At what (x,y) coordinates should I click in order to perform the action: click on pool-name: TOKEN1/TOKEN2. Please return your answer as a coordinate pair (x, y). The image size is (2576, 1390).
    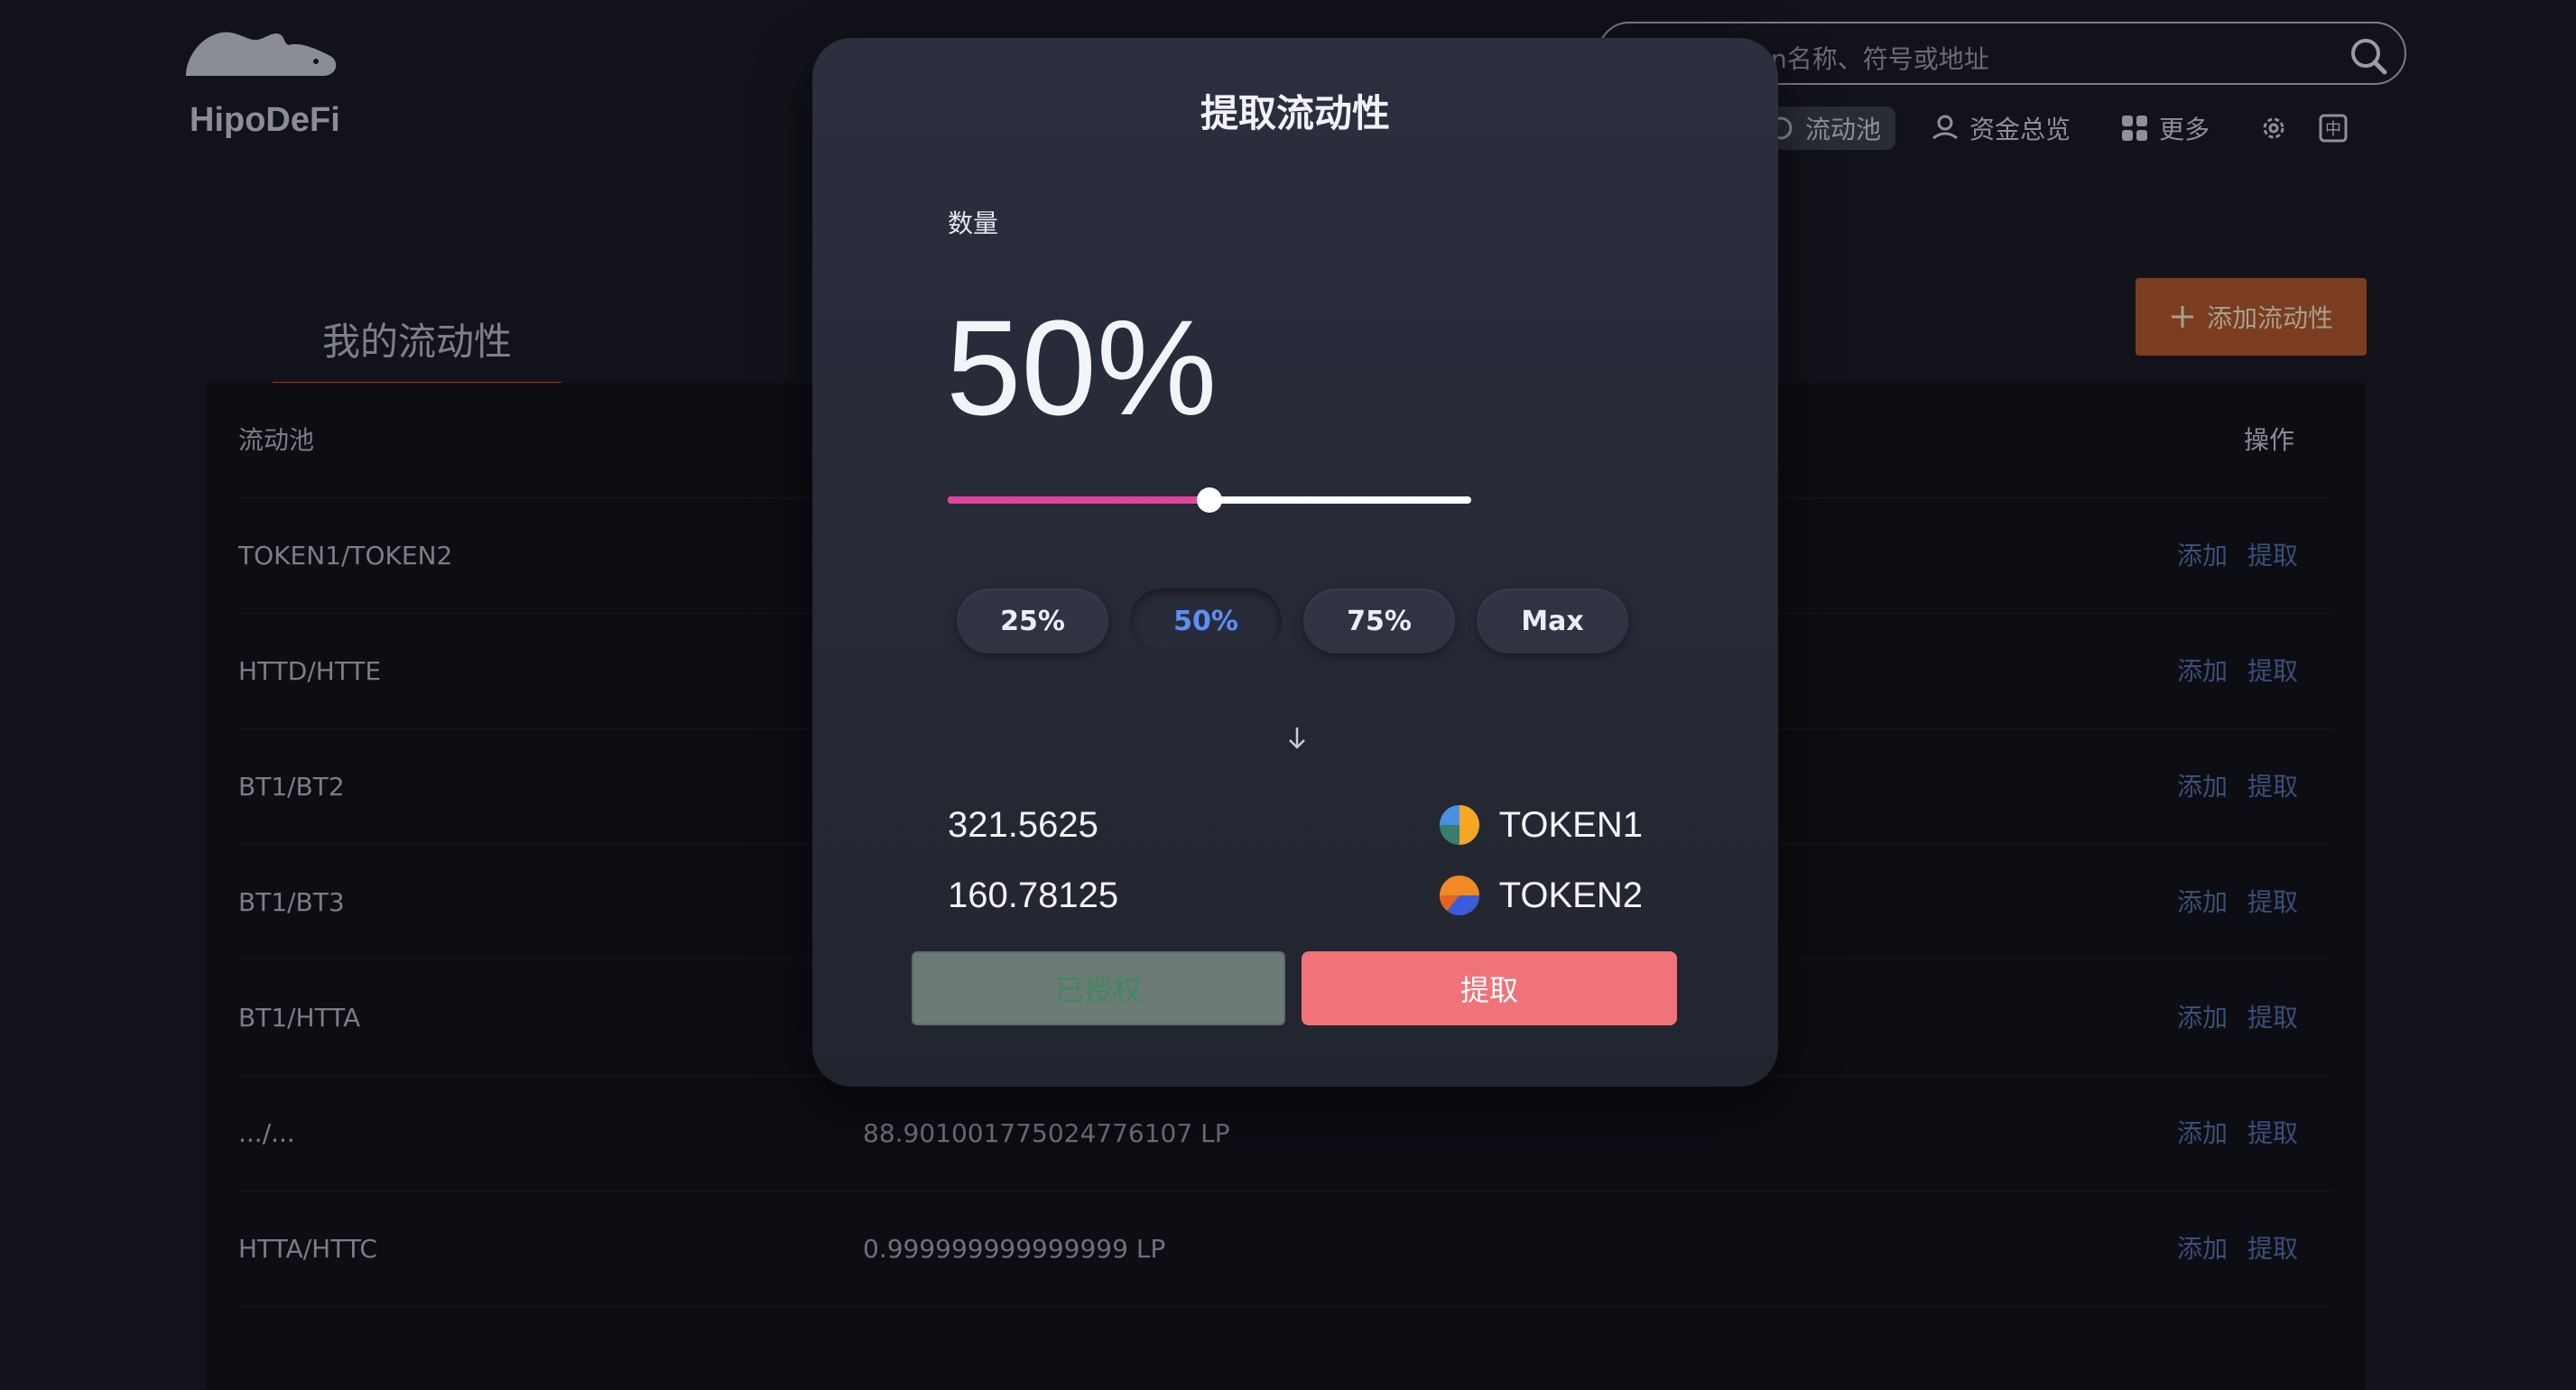
    Looking at the image, I should click on (345, 555).